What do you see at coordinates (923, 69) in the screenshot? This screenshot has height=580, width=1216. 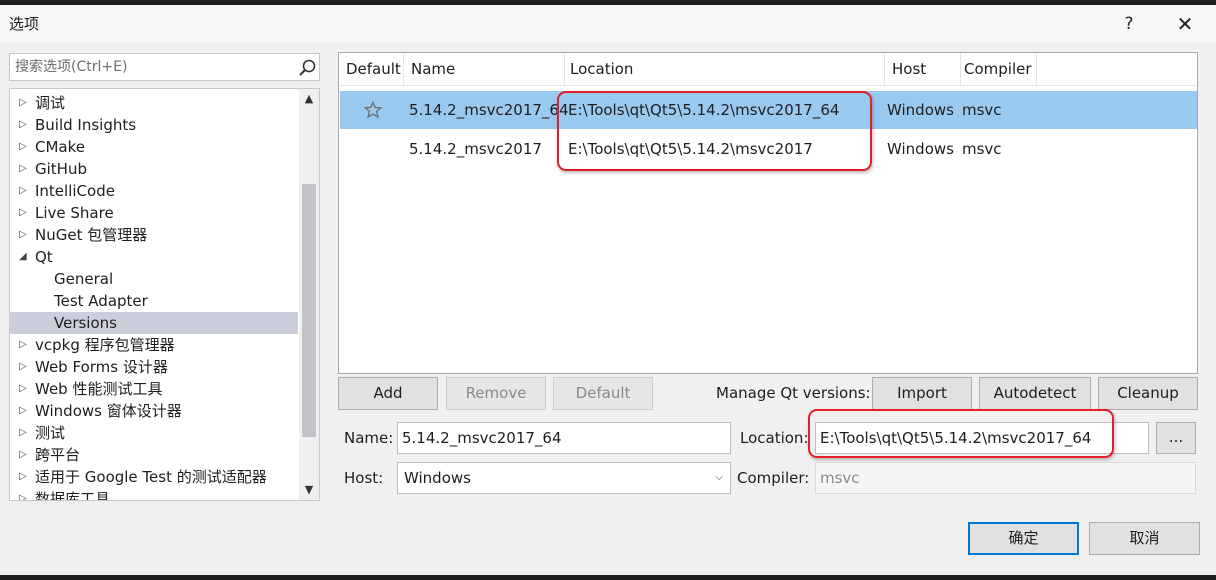 I see `column-header-host: Host` at bounding box center [923, 69].